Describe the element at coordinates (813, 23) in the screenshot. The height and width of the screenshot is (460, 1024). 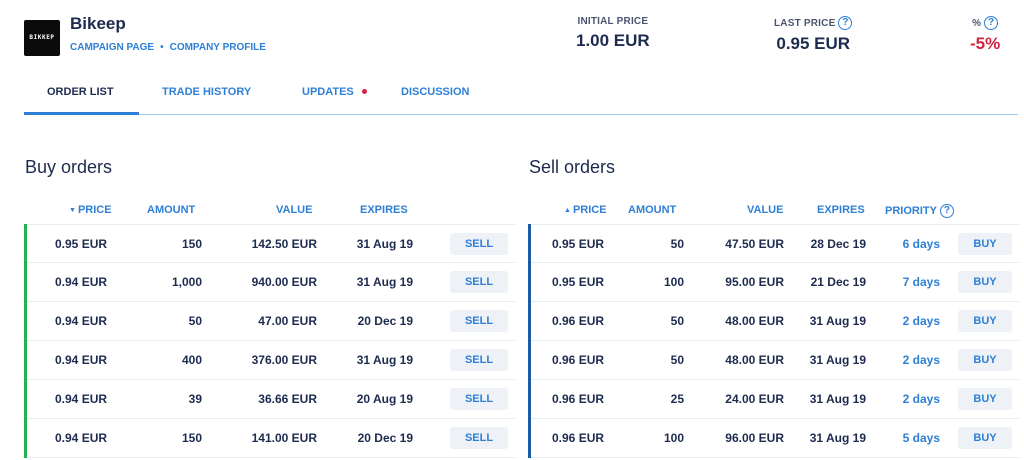
I see `last-price-label: LAST PRICE?` at that location.